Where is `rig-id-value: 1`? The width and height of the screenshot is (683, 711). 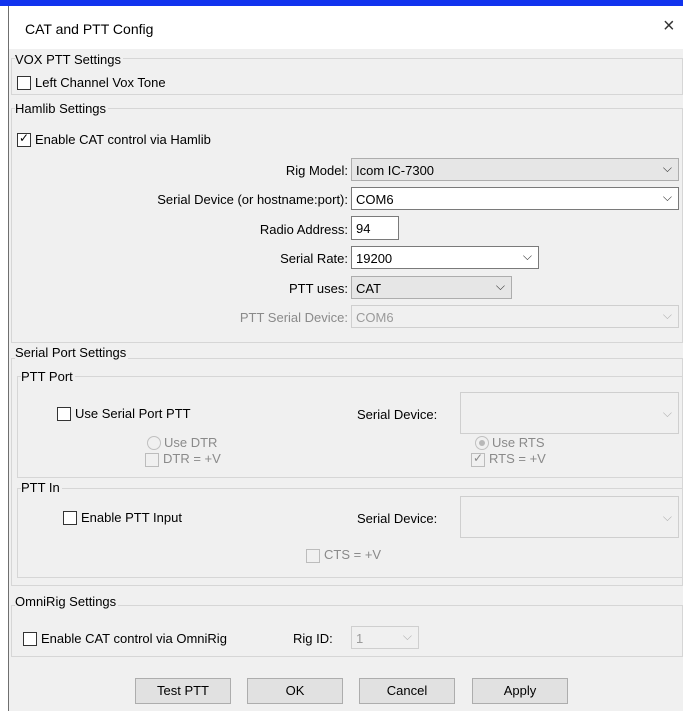
rig-id-value: 1 is located at coordinates (360, 638).